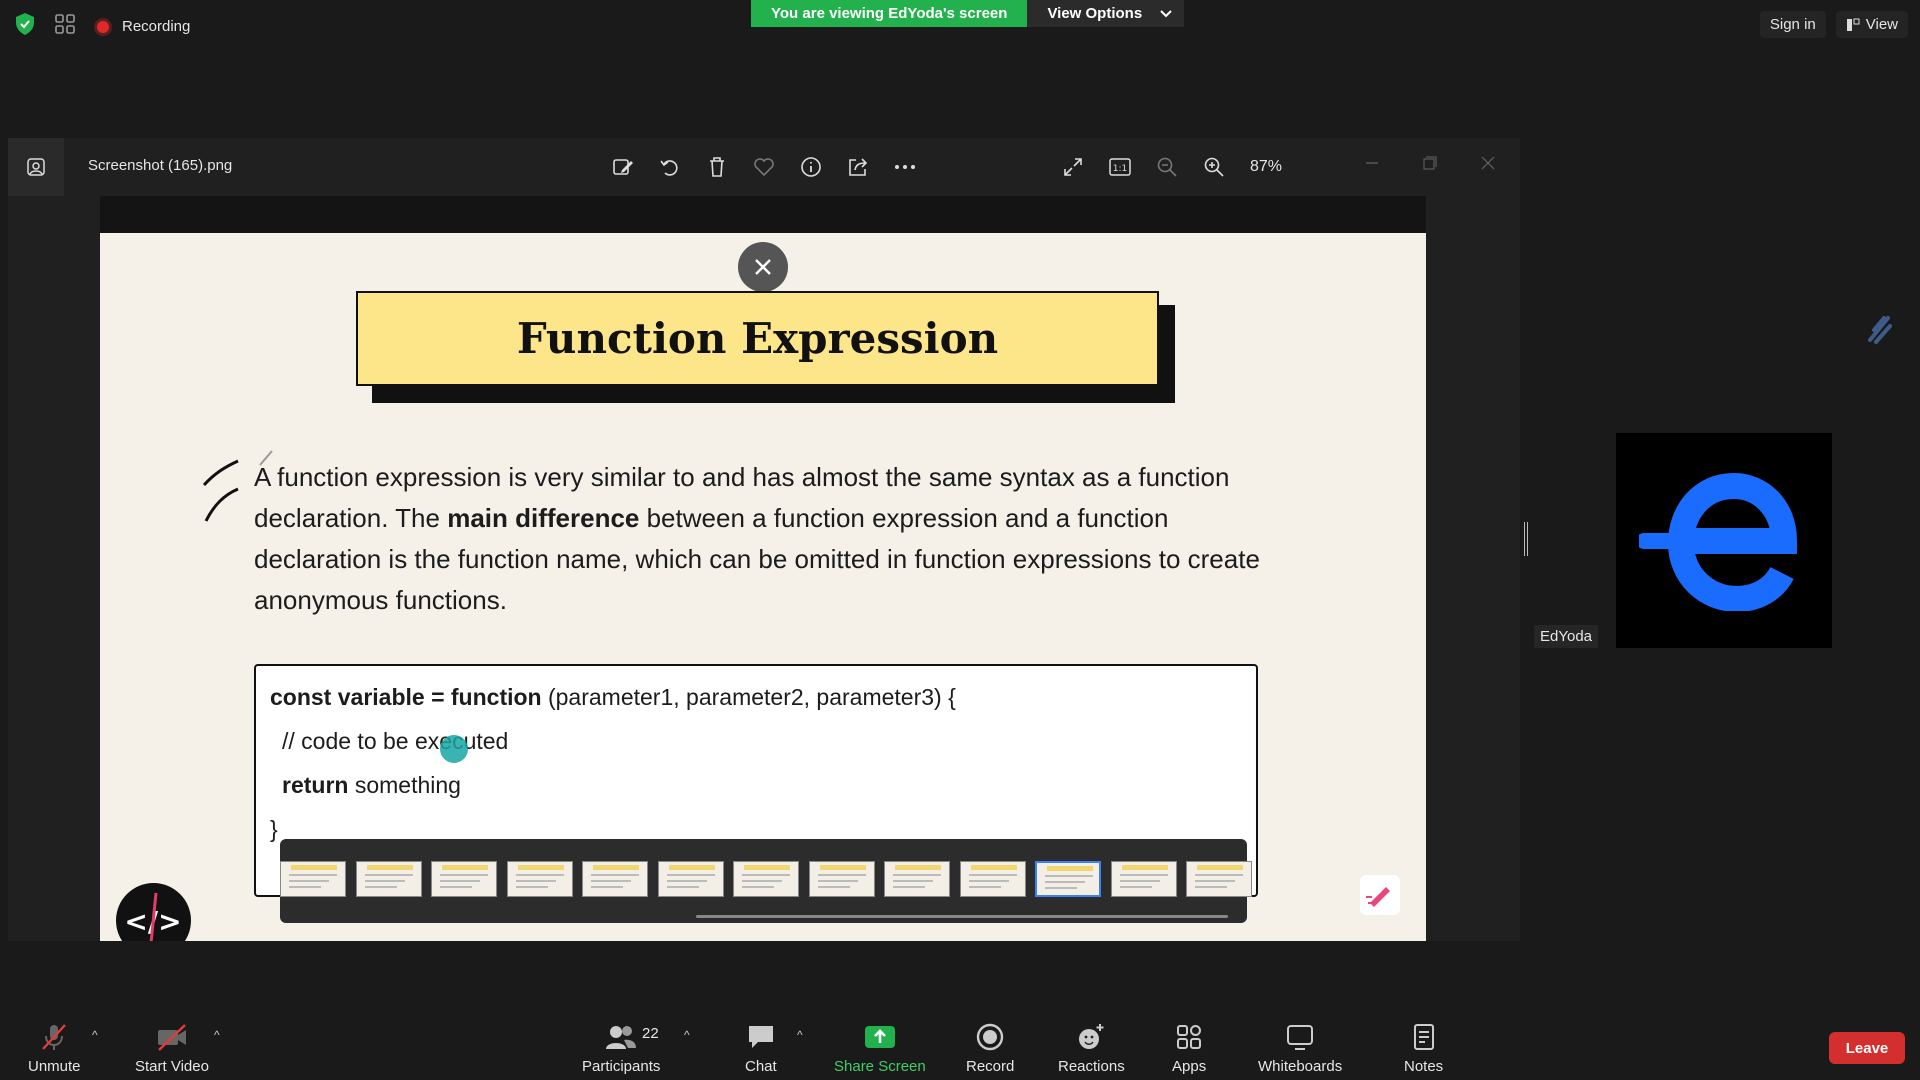 The height and width of the screenshot is (1080, 1920). I want to click on slide-thumbnail-strip, so click(766, 881).